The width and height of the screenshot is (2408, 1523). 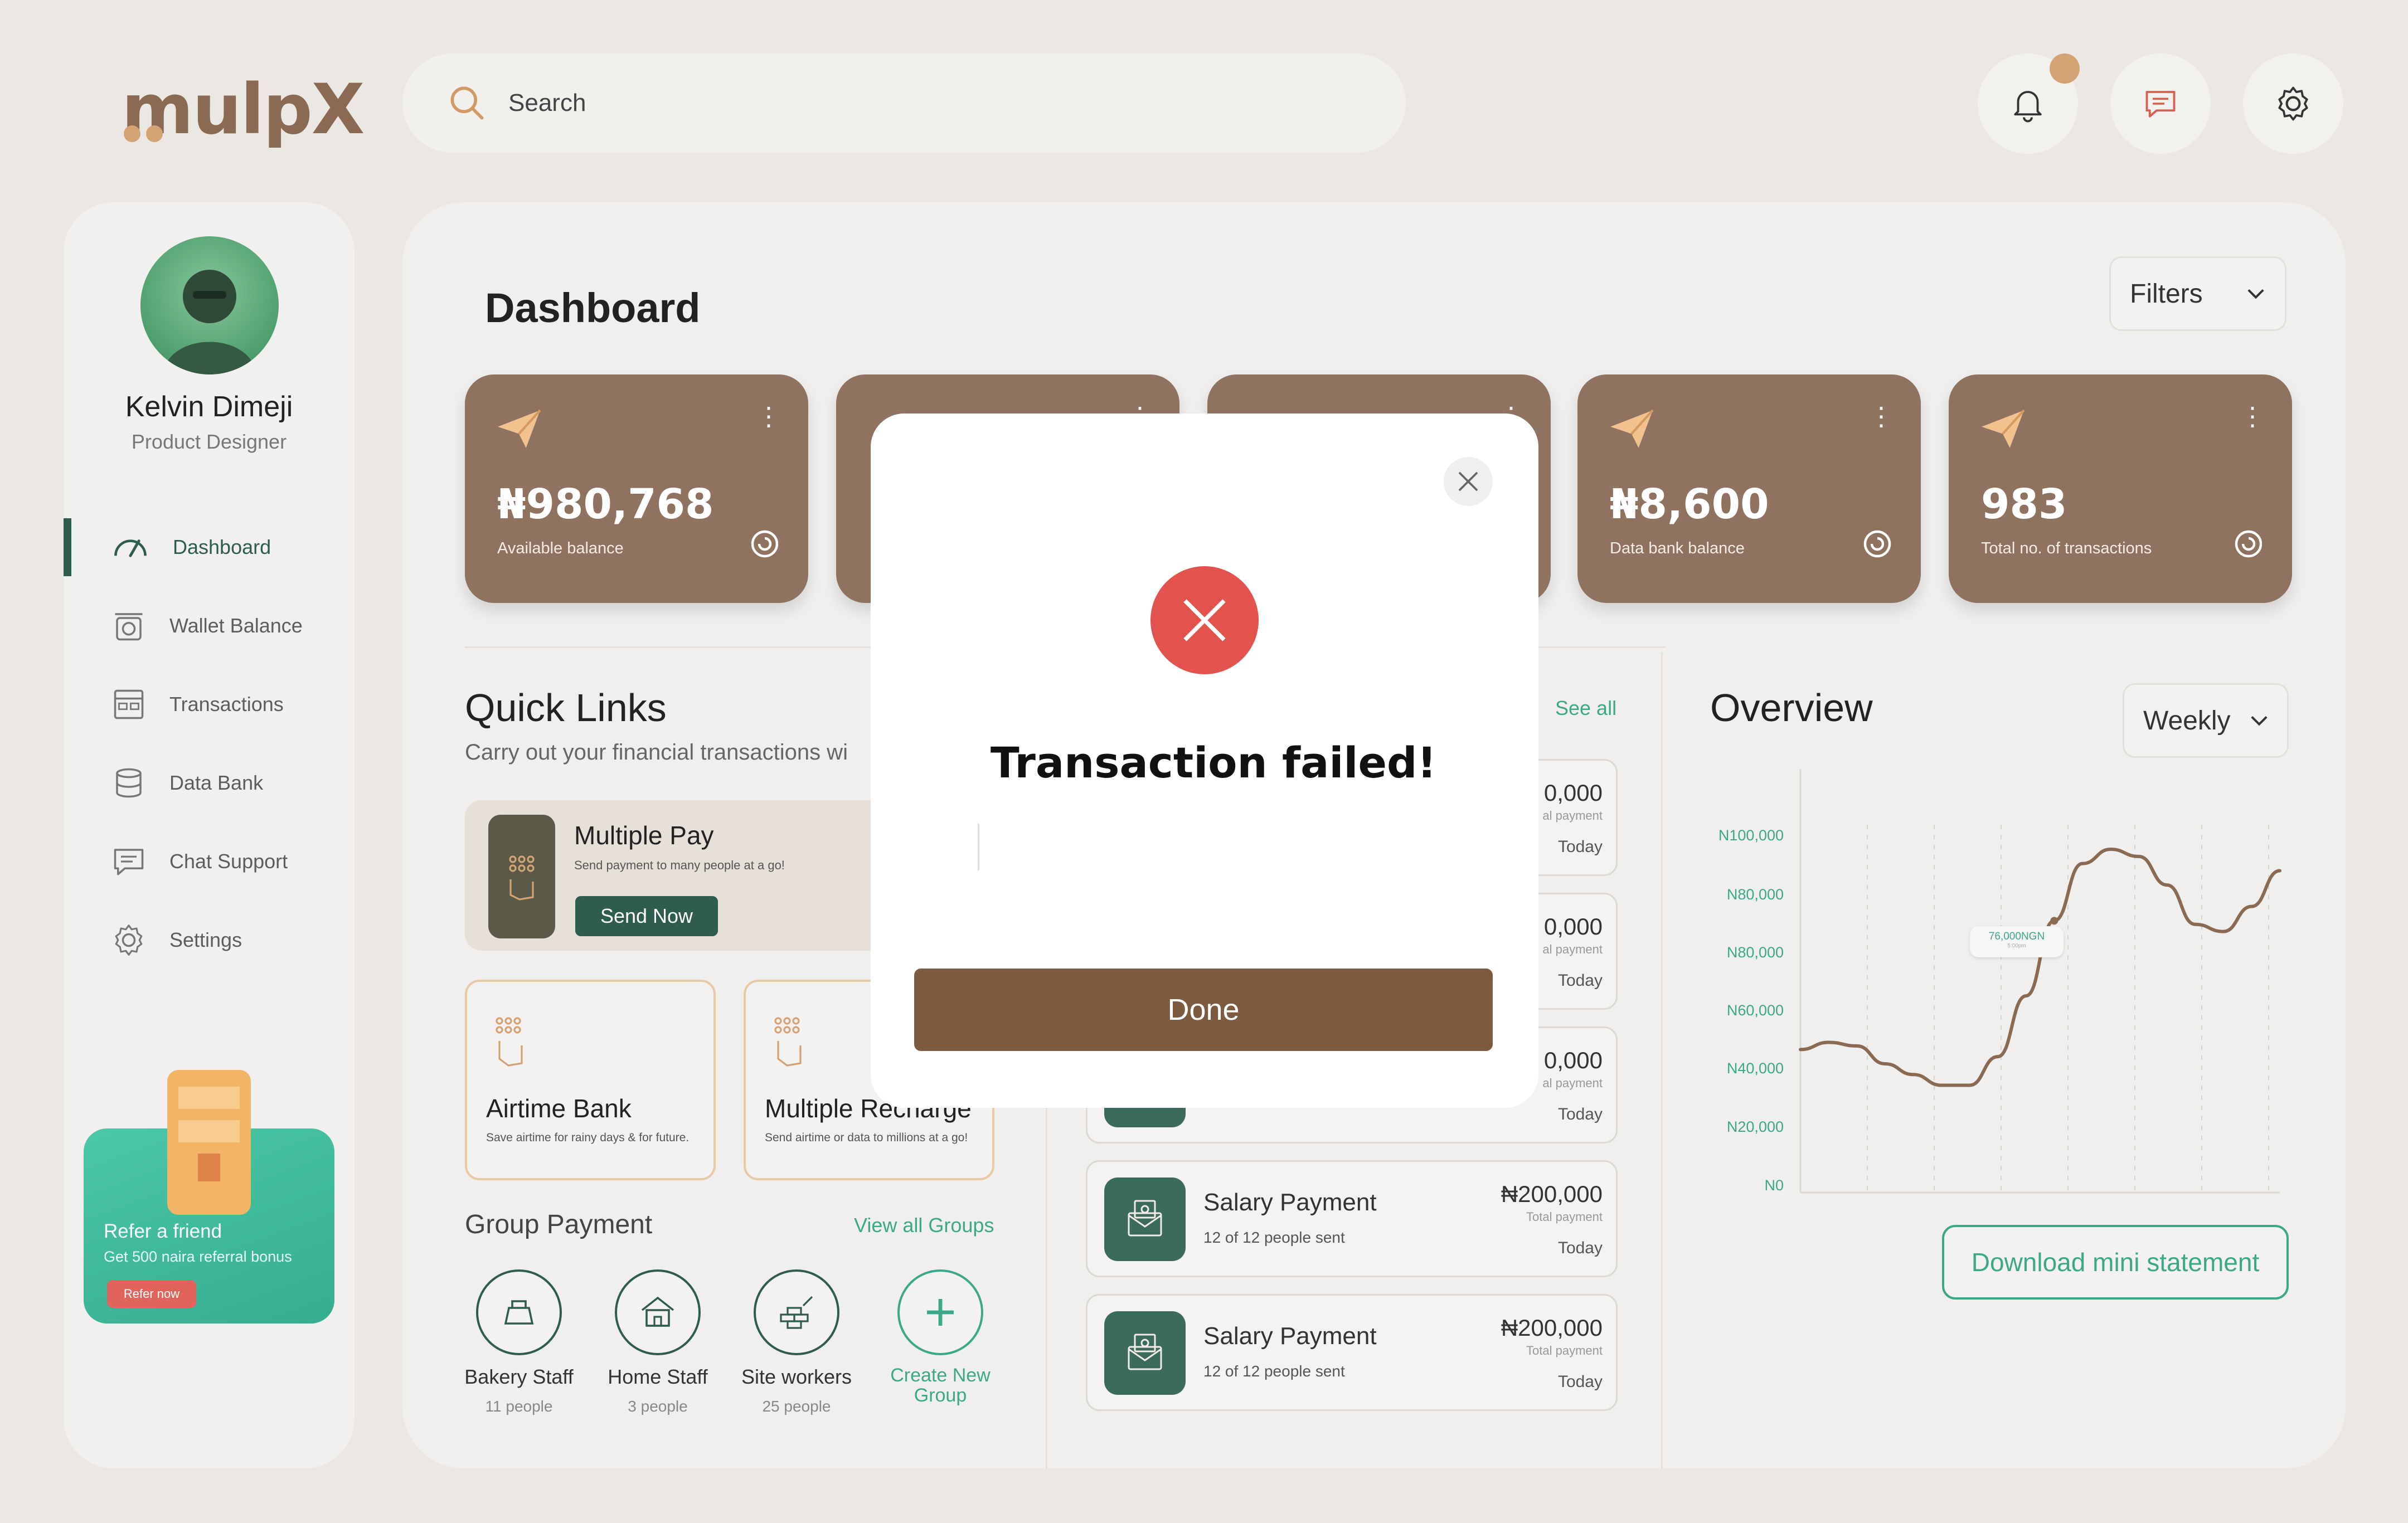 I want to click on view-all-groups-link: View all Groups, so click(x=924, y=1225).